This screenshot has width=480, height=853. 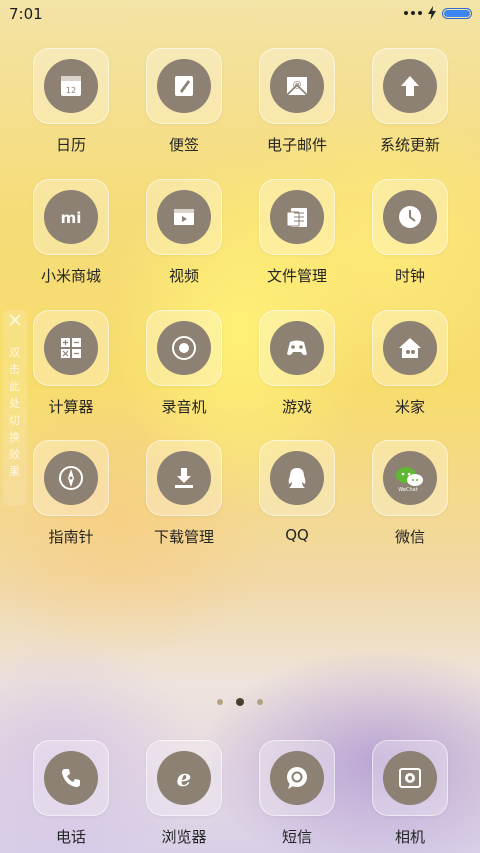 I want to click on sms-icon, so click(x=297, y=778).